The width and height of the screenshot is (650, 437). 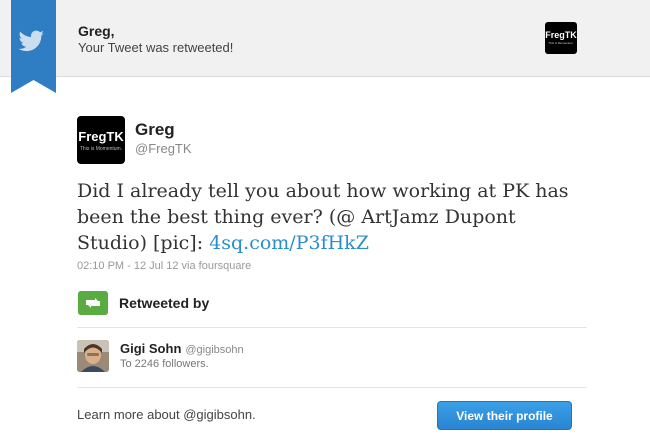 I want to click on learn-more-text: Learn more about @gigibsohn., so click(x=166, y=414).